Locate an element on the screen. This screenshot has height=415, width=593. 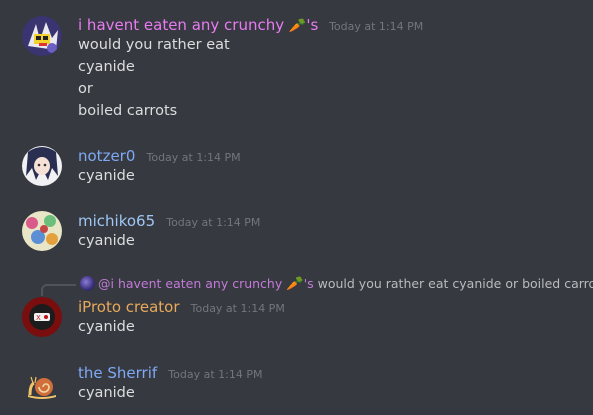
author-name: notzer0 is located at coordinates (106, 156).